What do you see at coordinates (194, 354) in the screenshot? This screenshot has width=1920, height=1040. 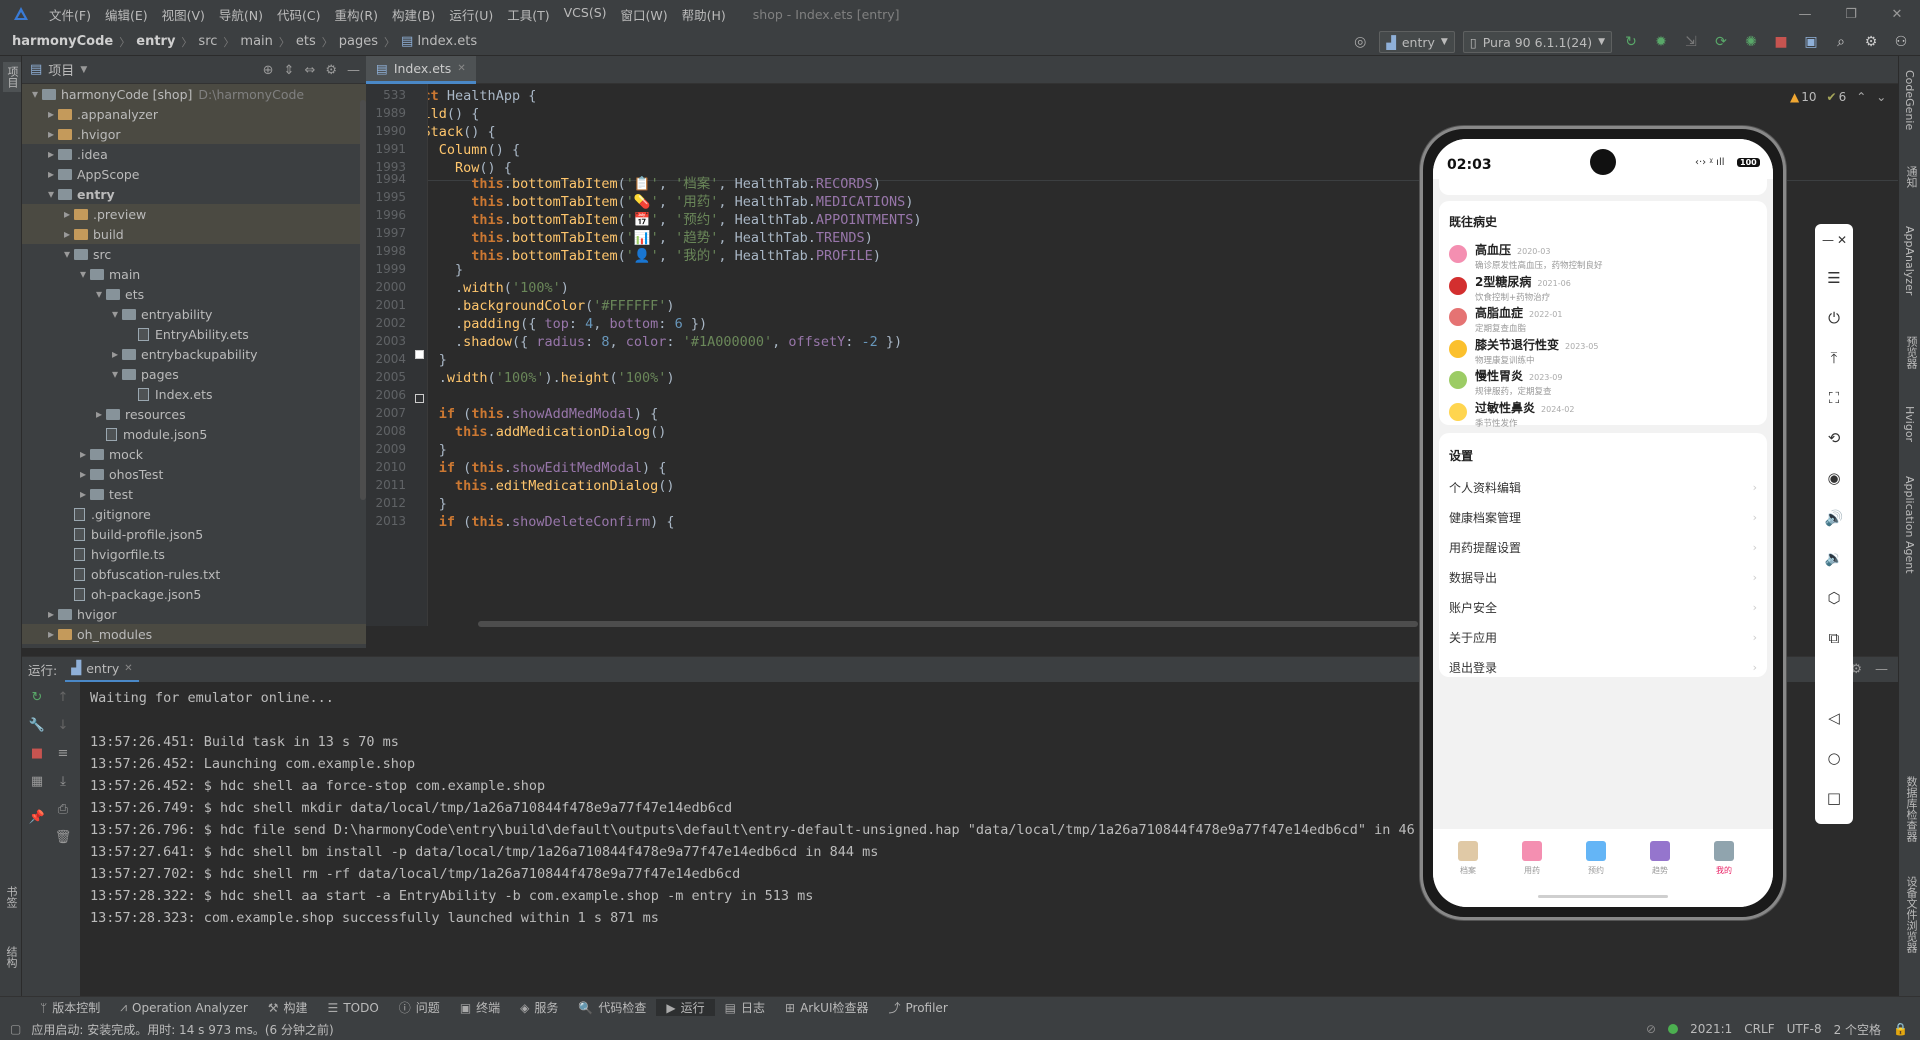 I see `tree-item: ▸ entrybackupability` at bounding box center [194, 354].